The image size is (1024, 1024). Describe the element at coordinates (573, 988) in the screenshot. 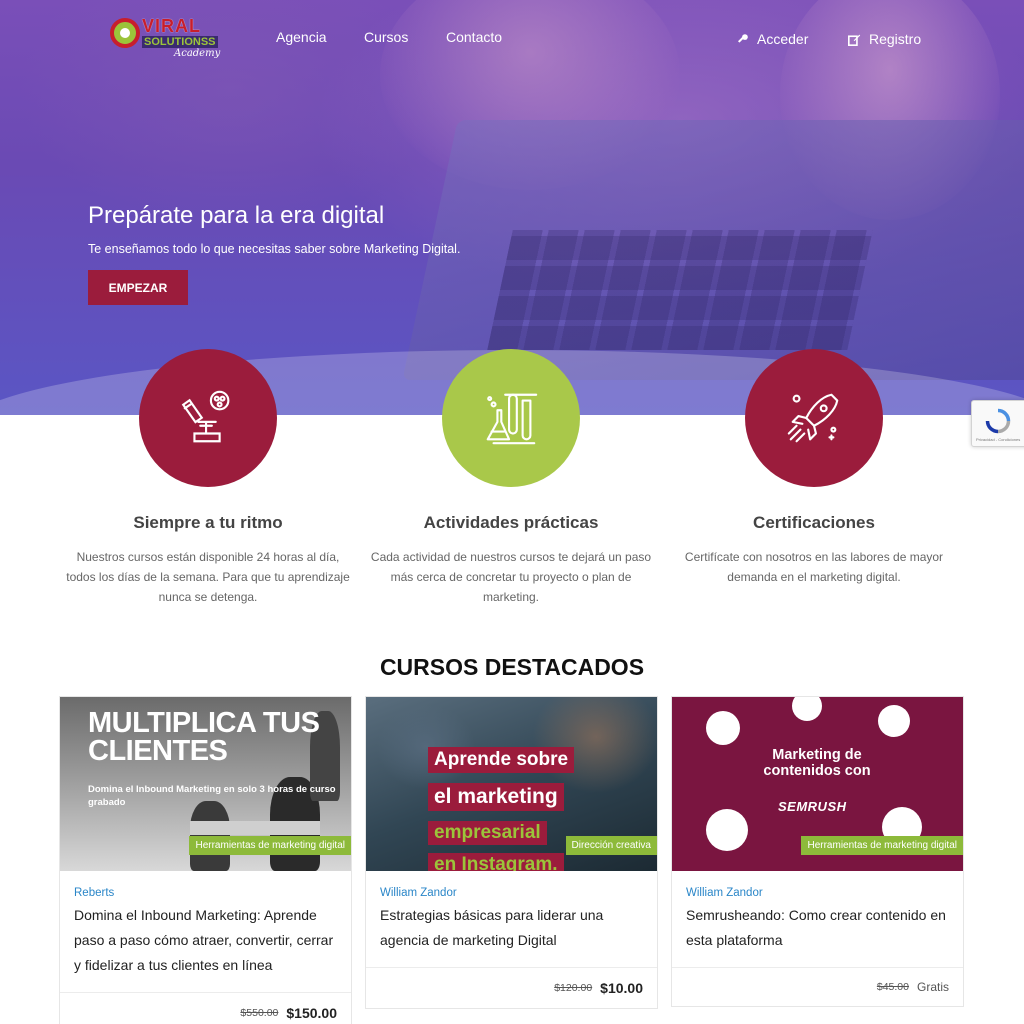

I see `price-original: $120.00` at that location.